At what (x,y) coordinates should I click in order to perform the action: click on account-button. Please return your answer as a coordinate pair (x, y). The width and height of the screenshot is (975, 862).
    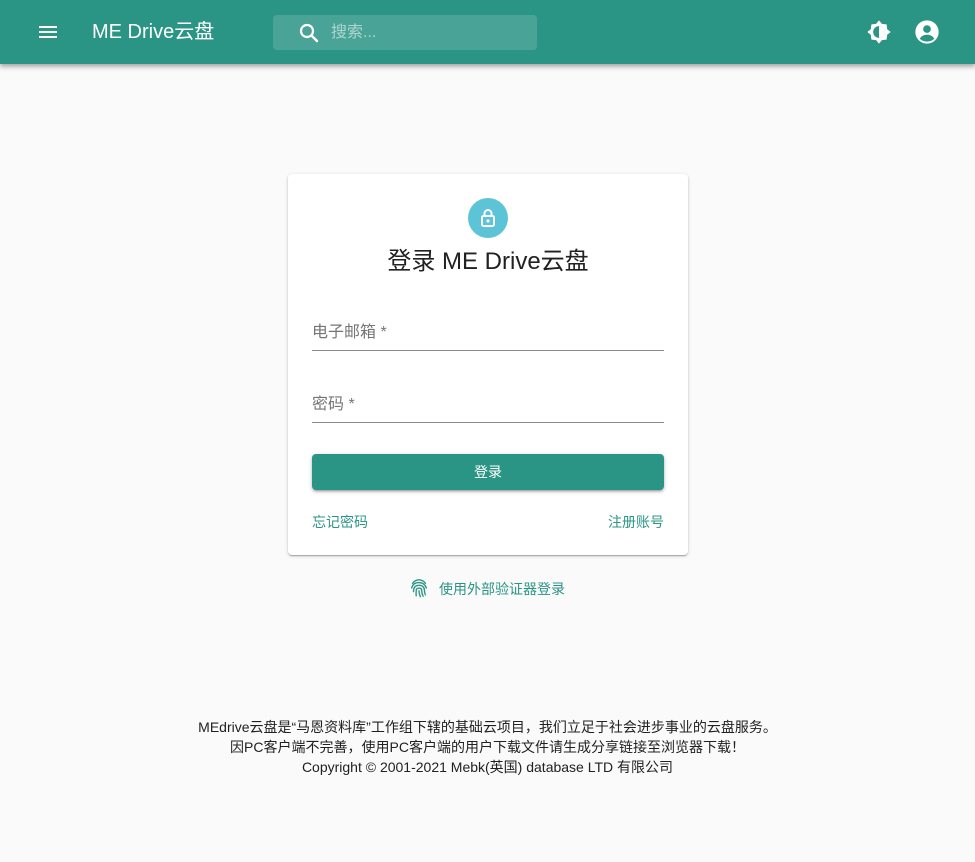
    Looking at the image, I should click on (927, 32).